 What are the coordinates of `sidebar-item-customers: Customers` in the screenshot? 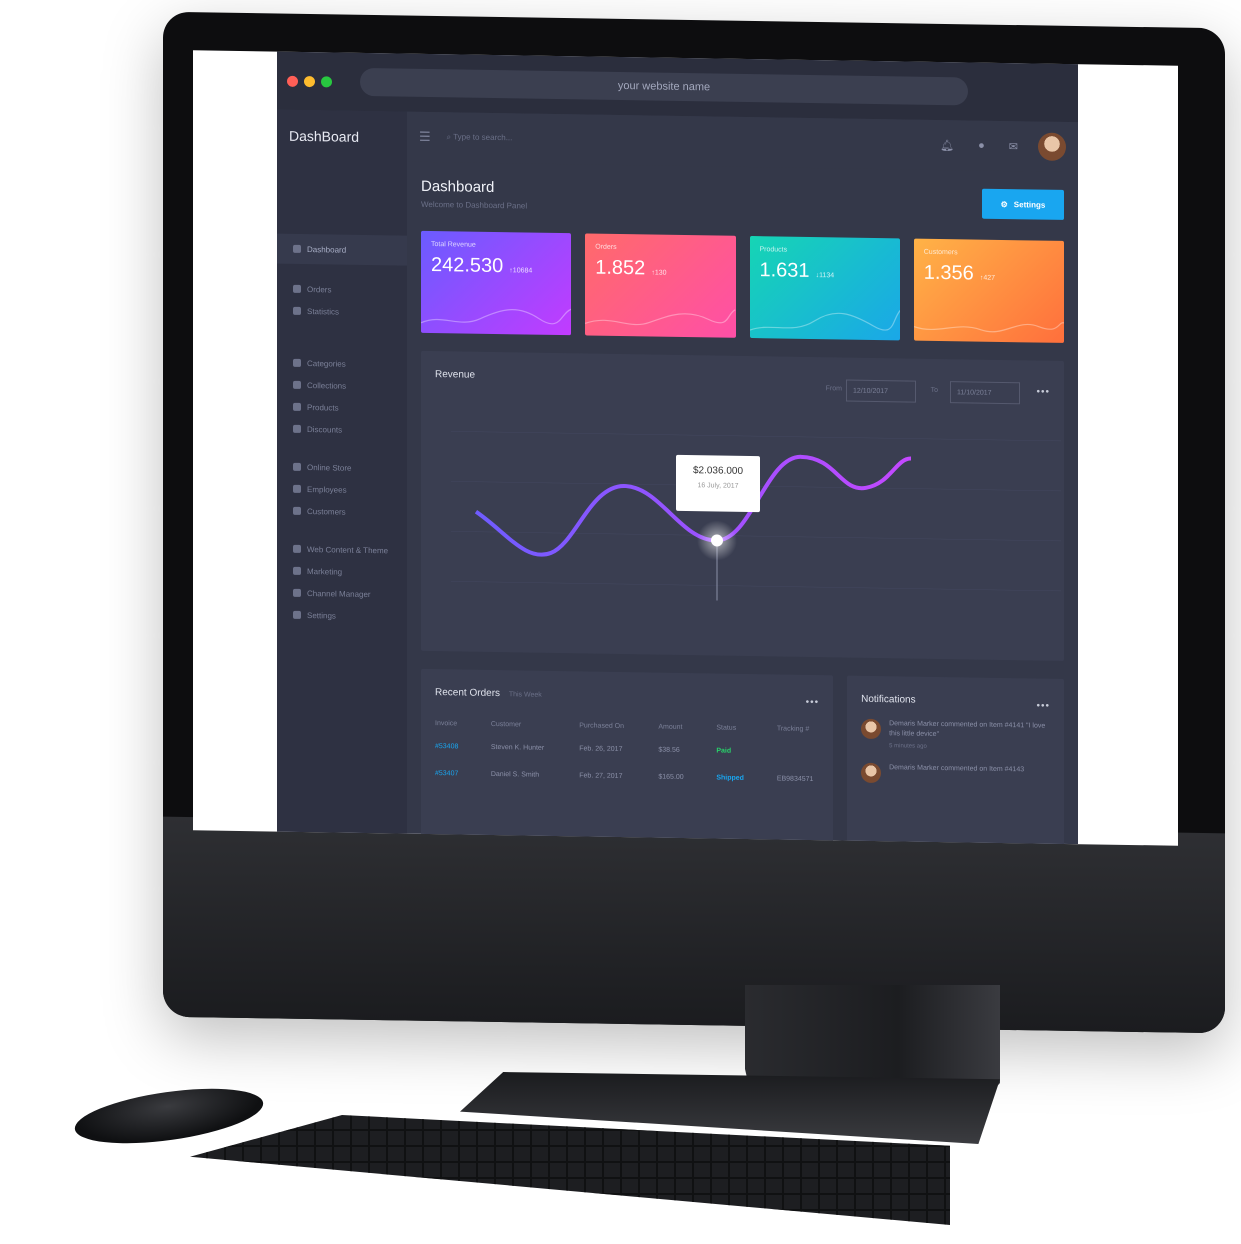 It's located at (342, 512).